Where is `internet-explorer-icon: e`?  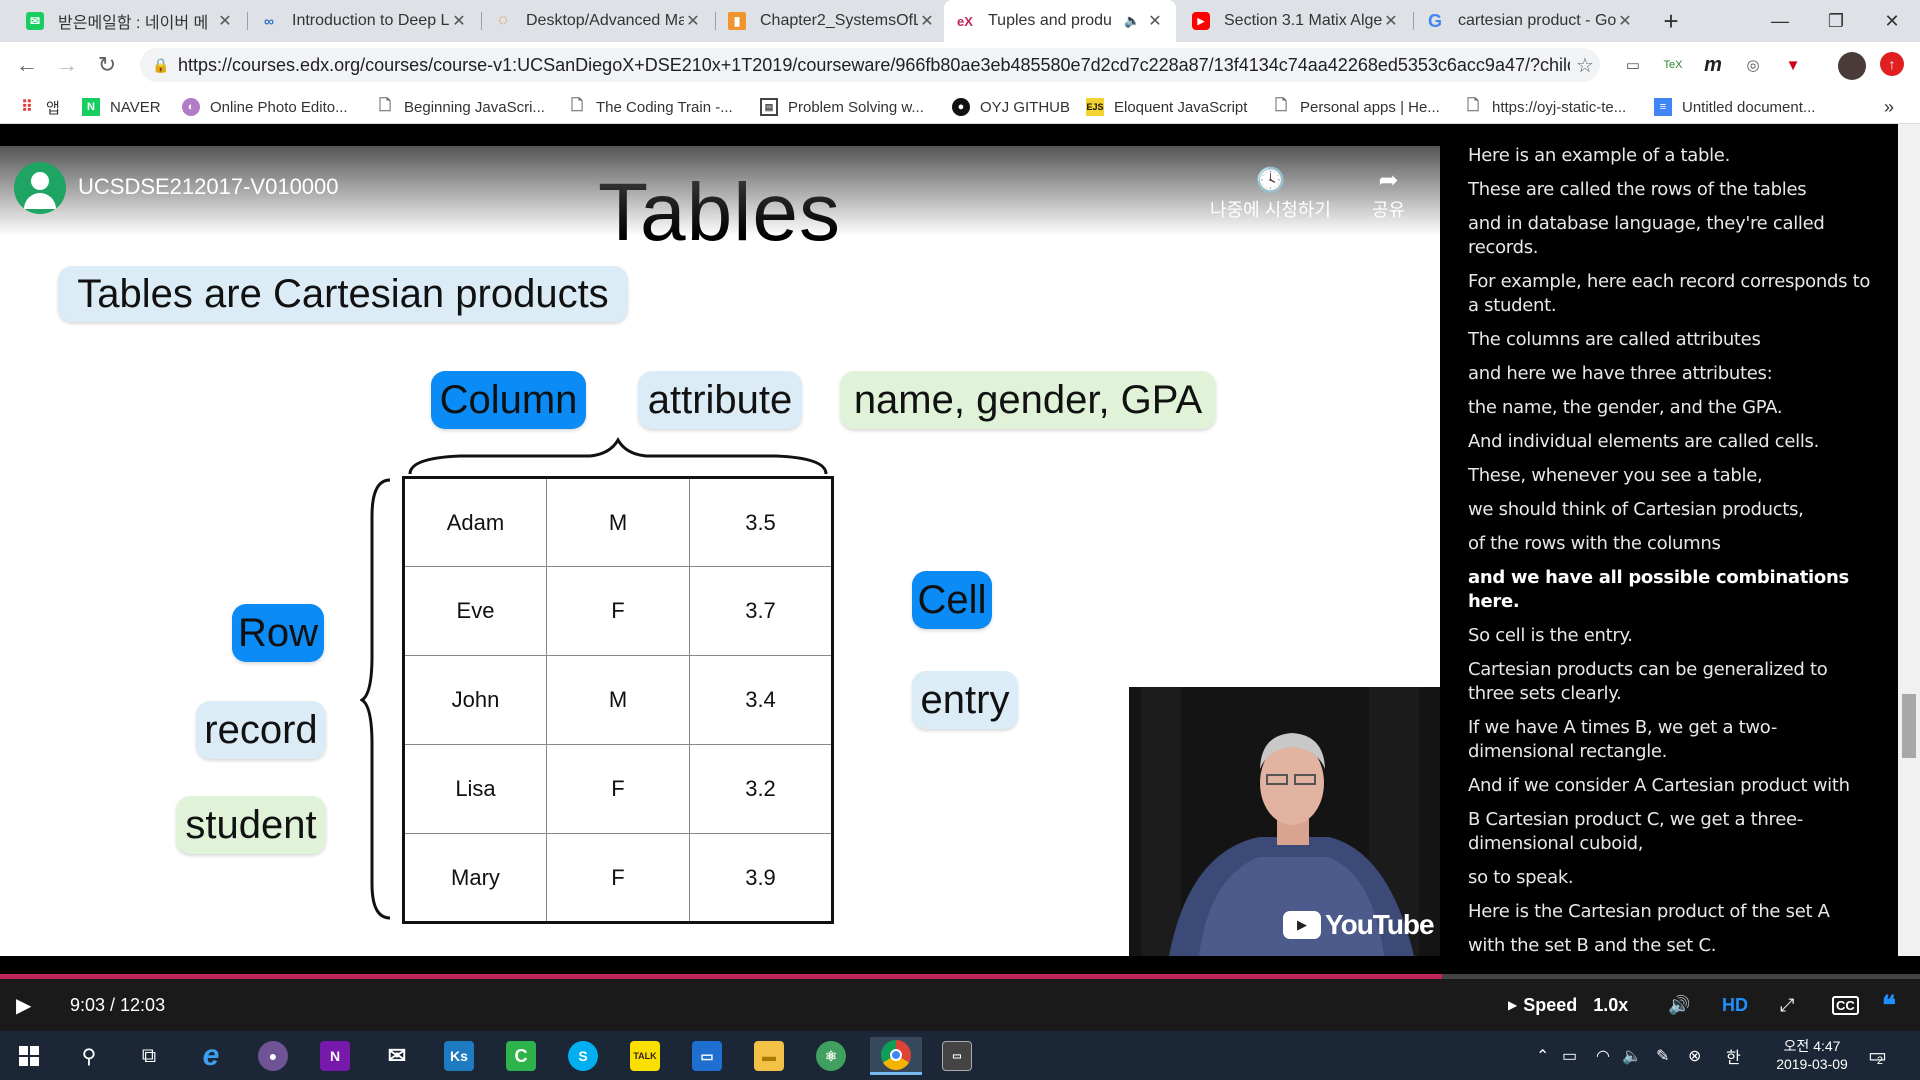
internet-explorer-icon: e is located at coordinates (211, 1056).